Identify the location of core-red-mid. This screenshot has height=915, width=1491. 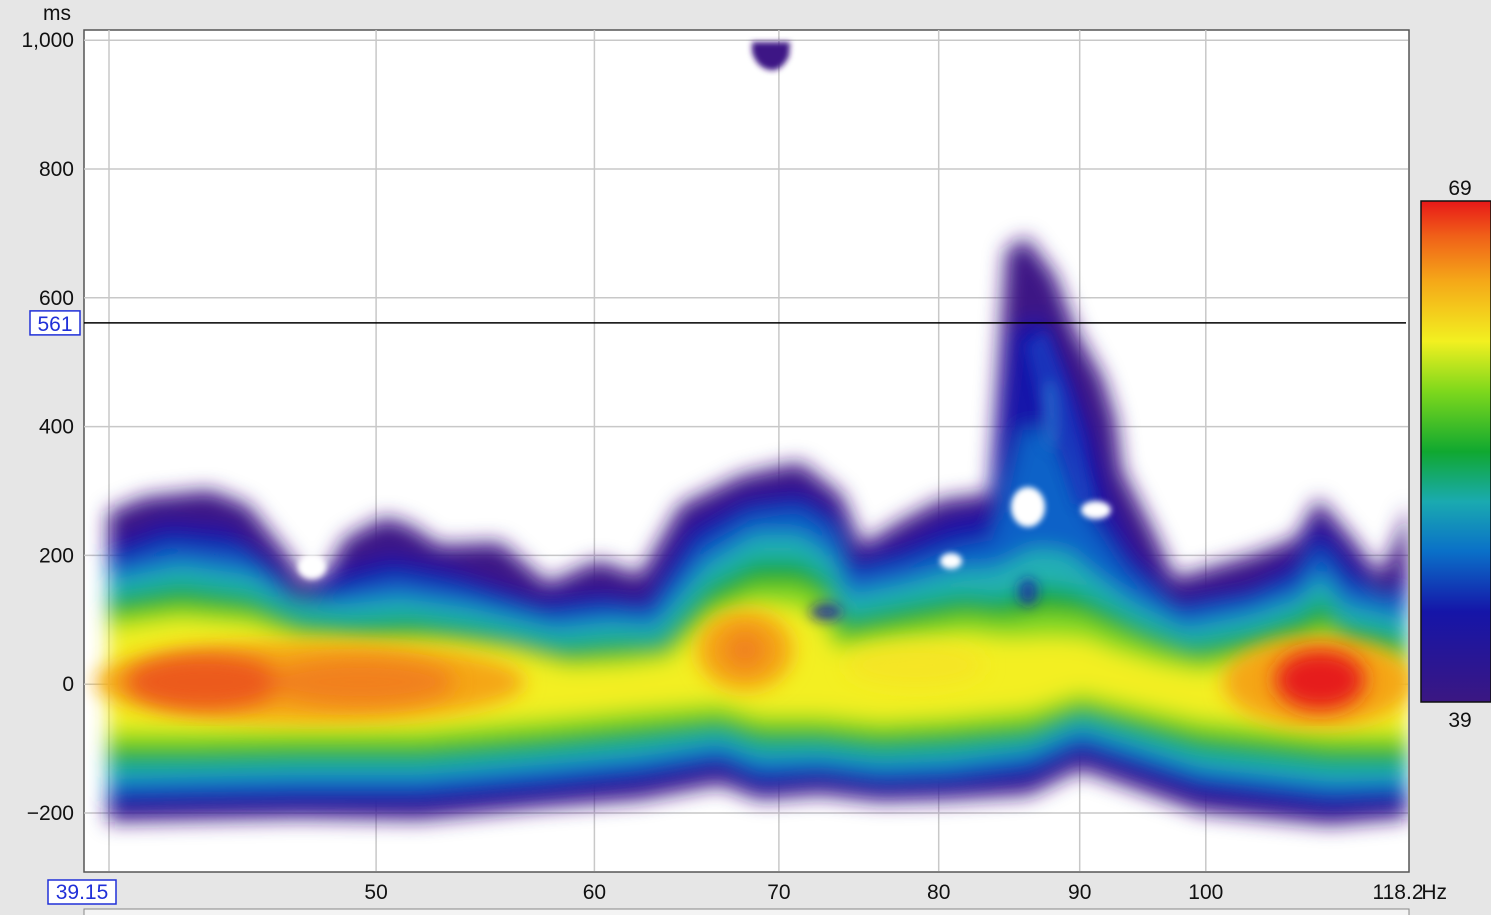
(360, 682).